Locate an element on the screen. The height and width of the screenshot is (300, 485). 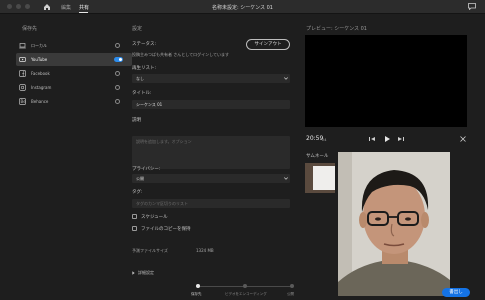
tags-input: タグのカンマ区切りのリスト is located at coordinates (211, 203).